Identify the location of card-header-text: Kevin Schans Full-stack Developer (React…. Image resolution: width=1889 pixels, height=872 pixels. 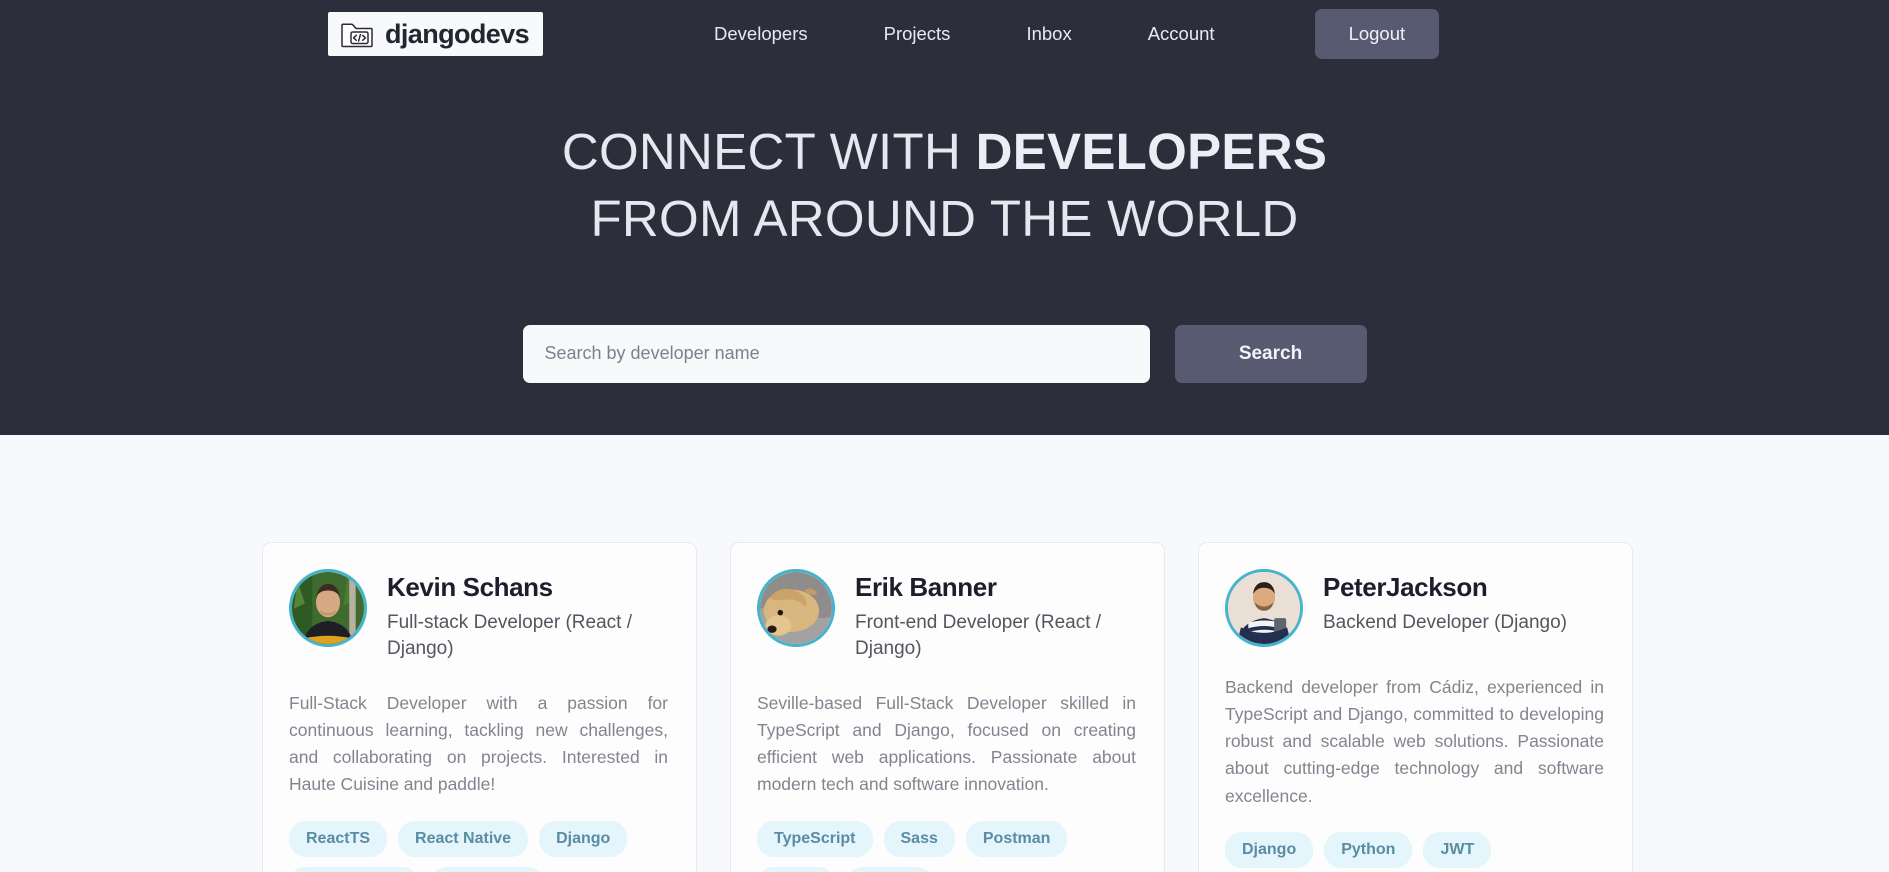
(527, 616).